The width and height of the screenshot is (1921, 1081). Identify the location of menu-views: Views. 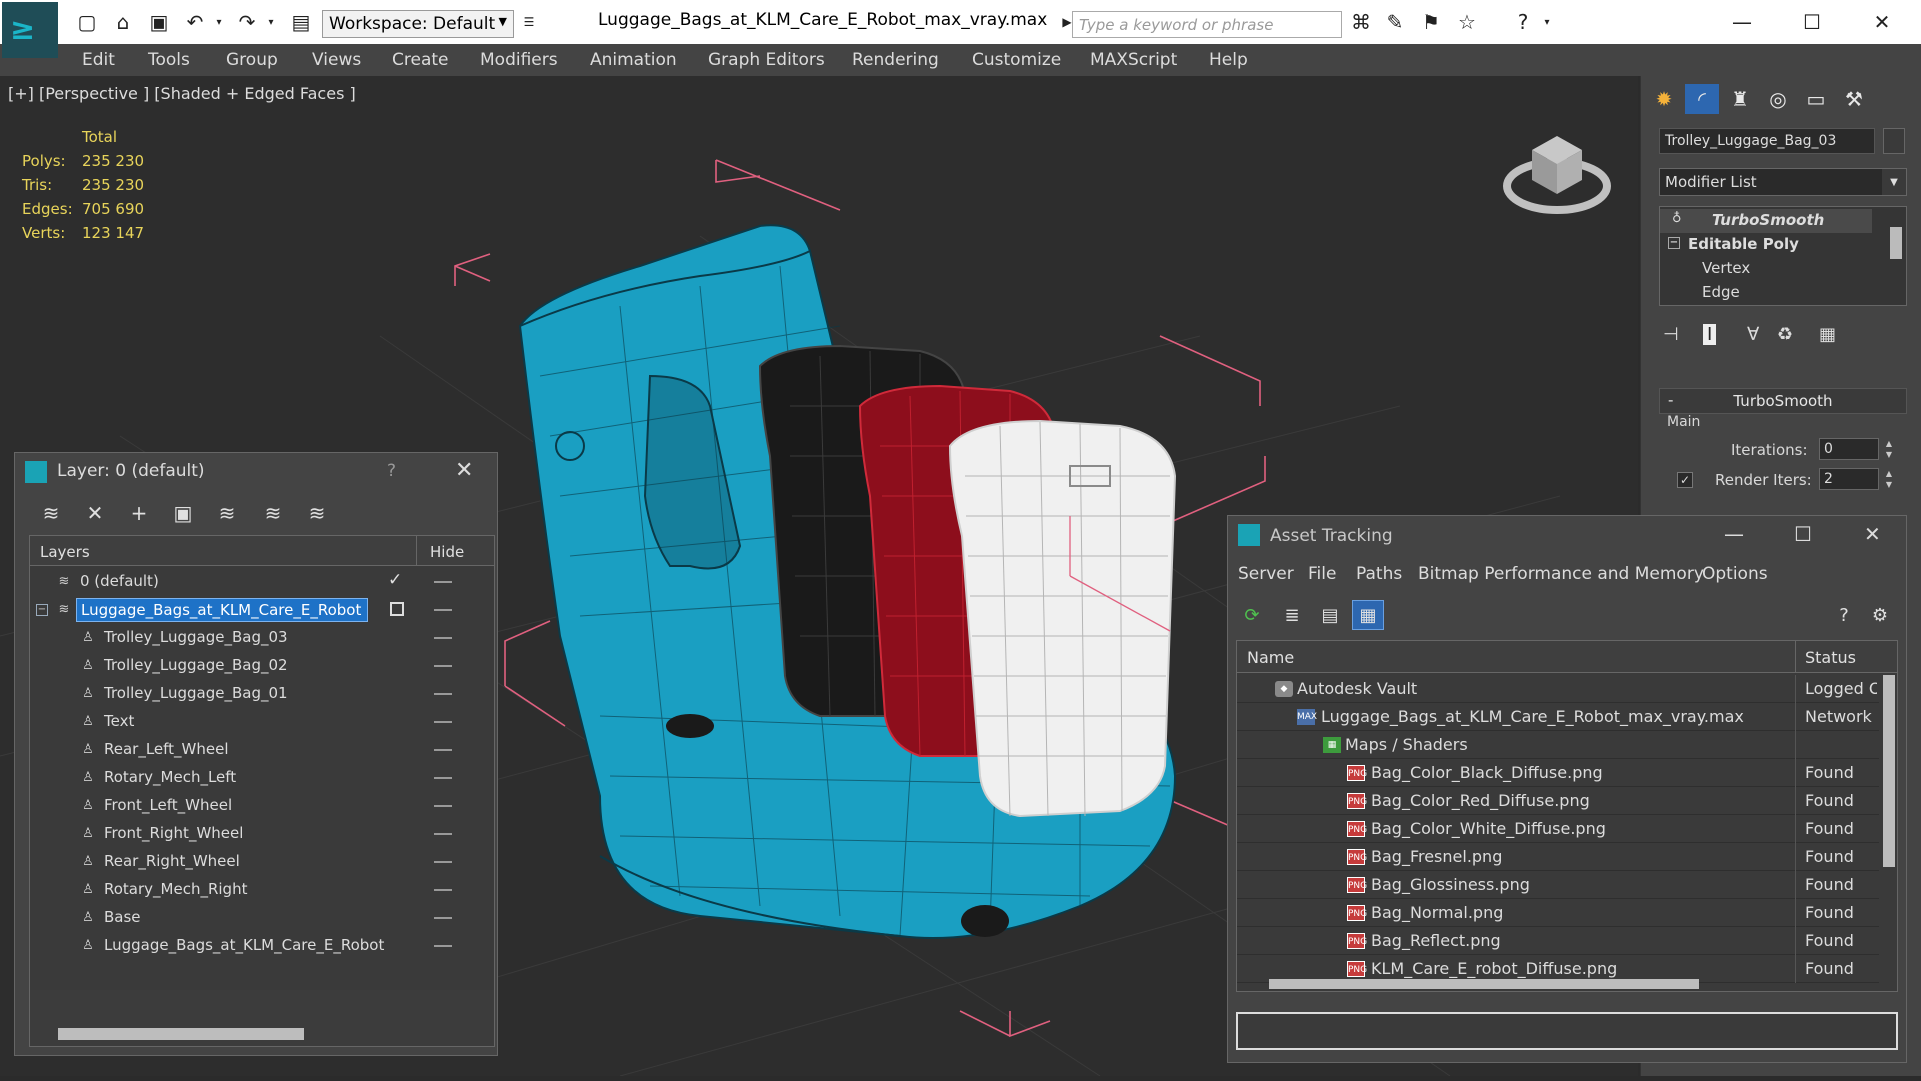
(336, 60).